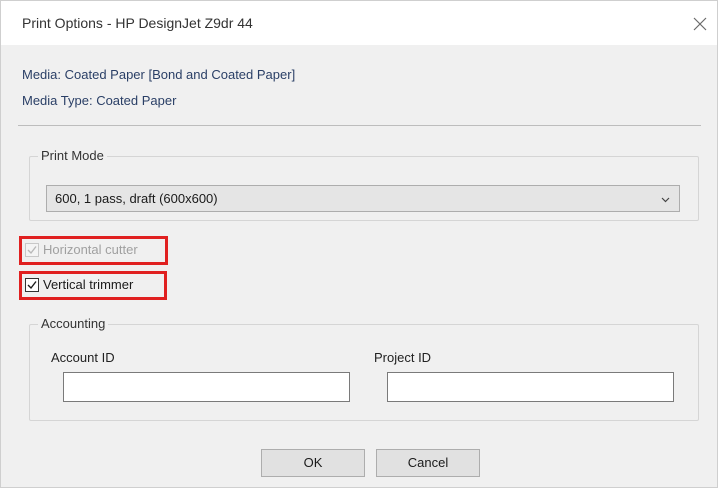 Image resolution: width=718 pixels, height=488 pixels. I want to click on close-button, so click(700, 24).